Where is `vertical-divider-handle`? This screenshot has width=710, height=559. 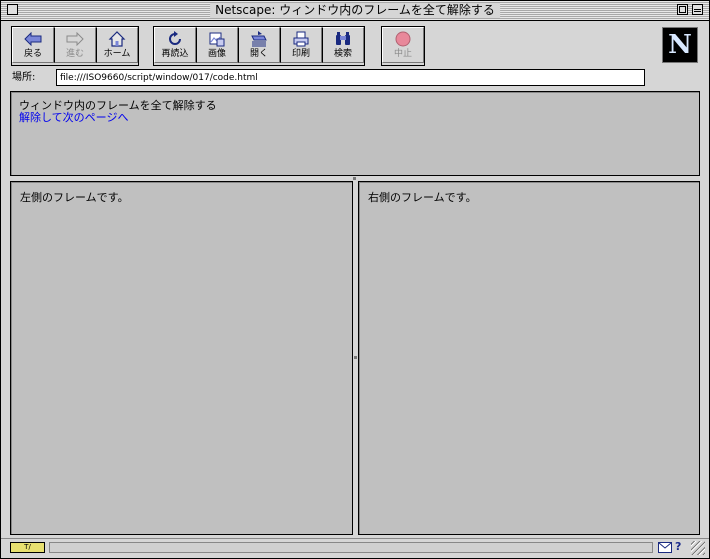 vertical-divider-handle is located at coordinates (355, 357).